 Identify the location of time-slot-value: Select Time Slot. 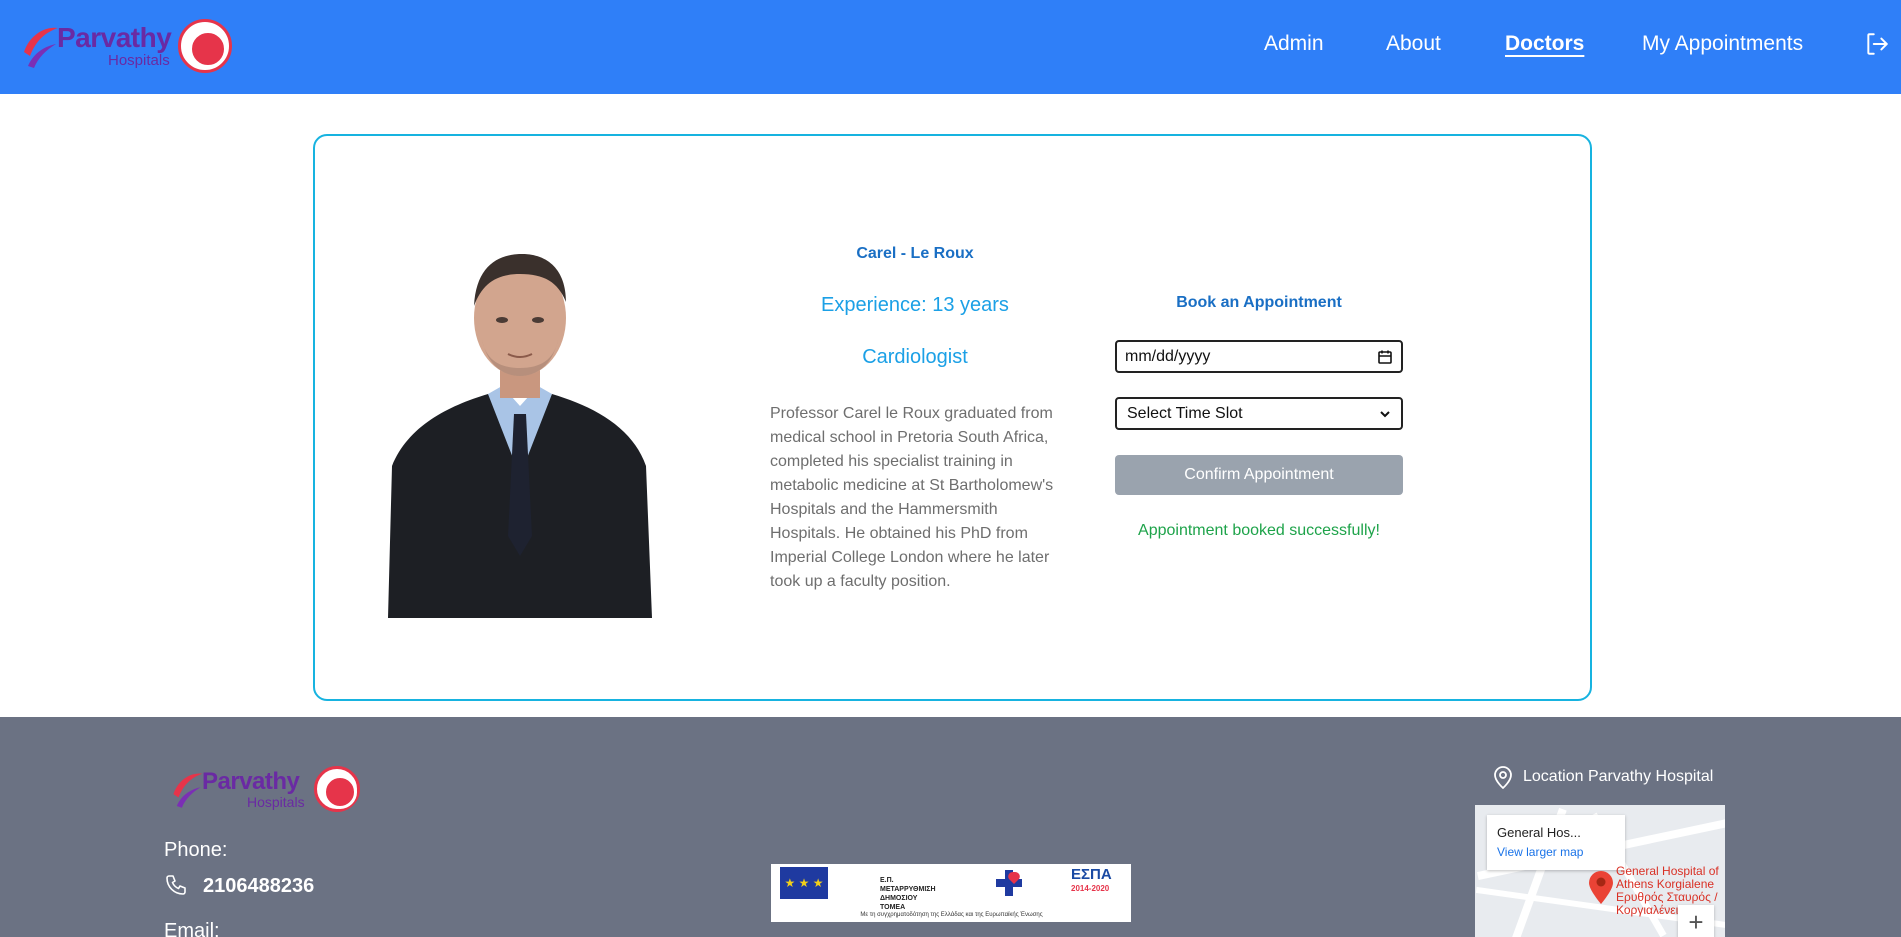
(1185, 413).